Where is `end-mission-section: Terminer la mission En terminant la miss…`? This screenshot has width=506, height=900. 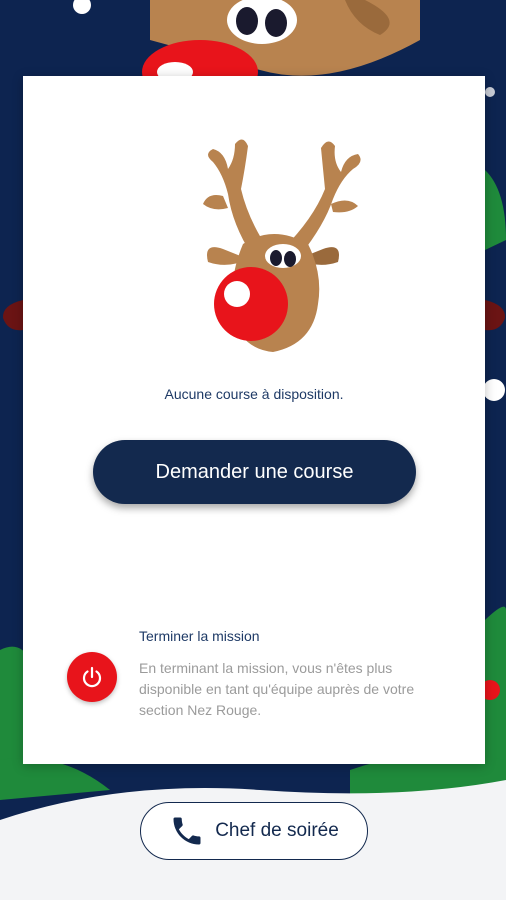
end-mission-section: Terminer la mission En terminant la miss… is located at coordinates (267, 683).